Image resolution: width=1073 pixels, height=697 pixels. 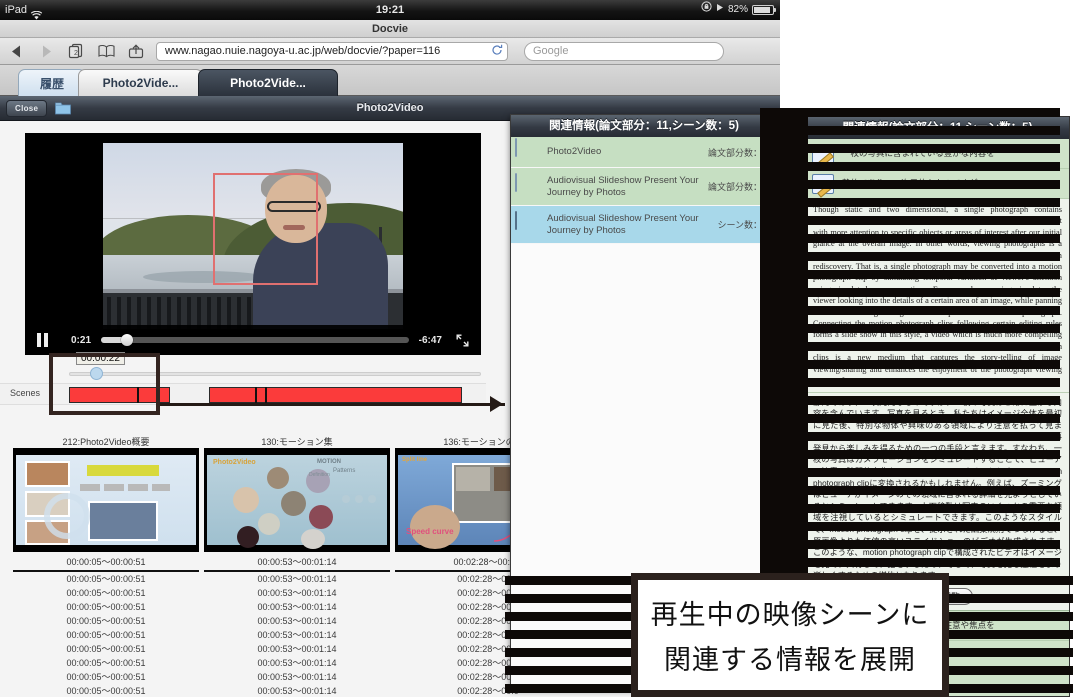 I want to click on document-panel-header: 関連情報(論文部分：11,シーン数：5), so click(x=937, y=128).